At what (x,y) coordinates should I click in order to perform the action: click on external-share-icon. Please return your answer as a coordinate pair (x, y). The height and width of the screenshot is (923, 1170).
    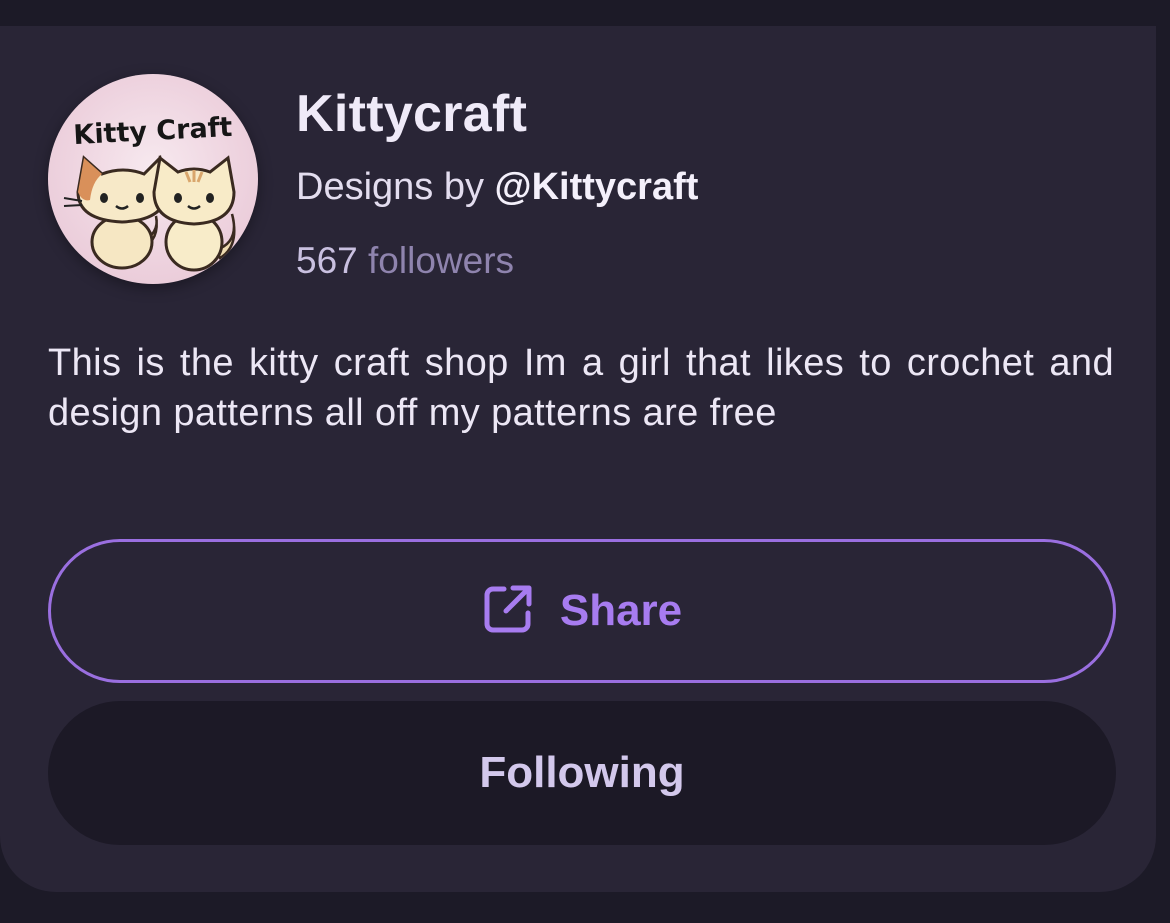
    Looking at the image, I should click on (508, 611).